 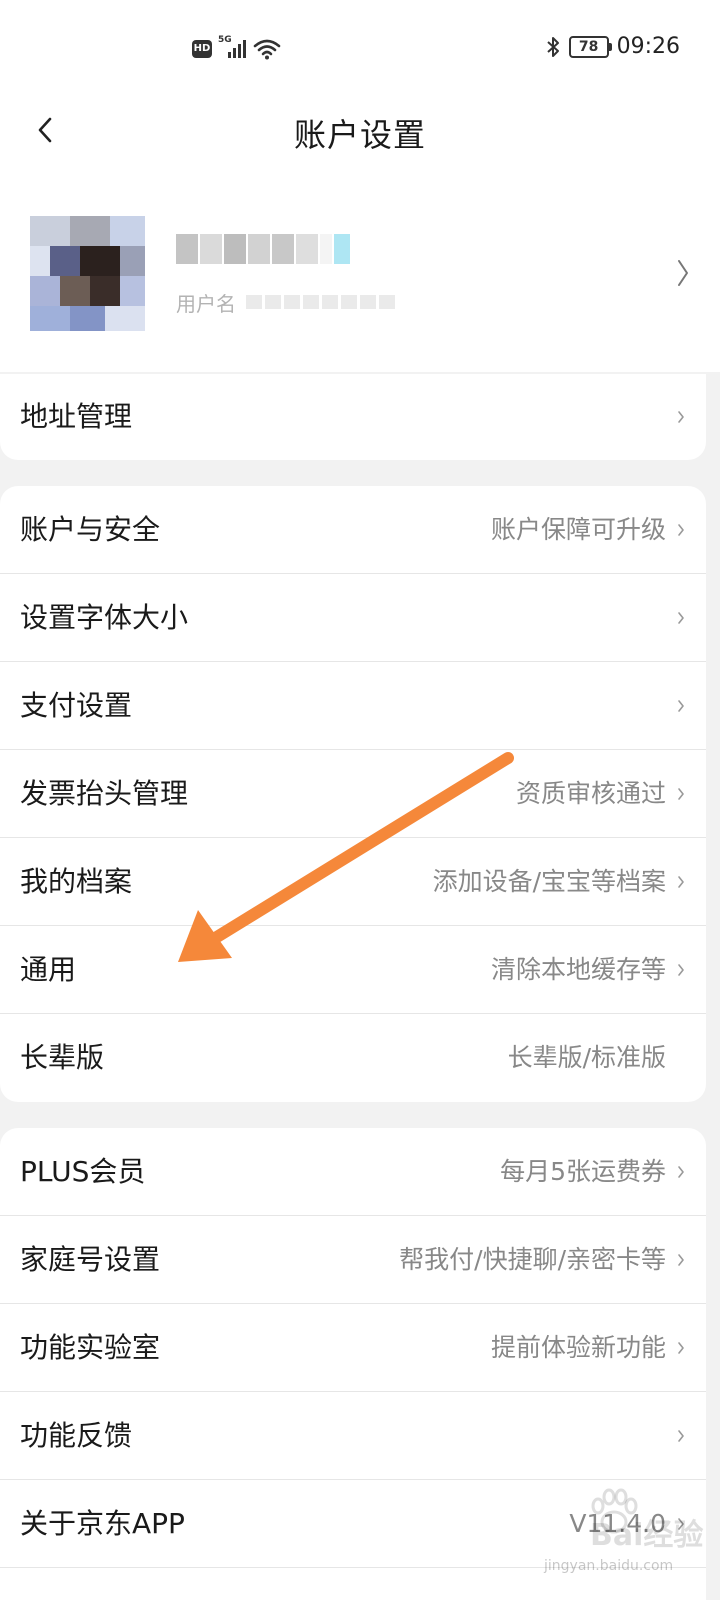 I want to click on row-label: 家庭号设置, so click(x=90, y=1259).